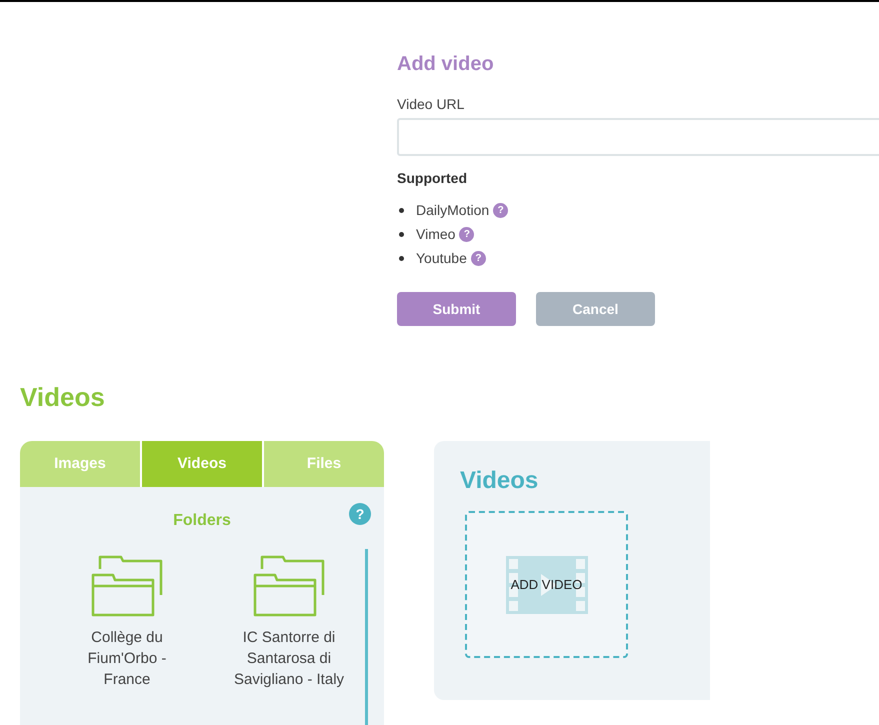 This screenshot has height=725, width=879. I want to click on provider-name: Youtube, so click(441, 258).